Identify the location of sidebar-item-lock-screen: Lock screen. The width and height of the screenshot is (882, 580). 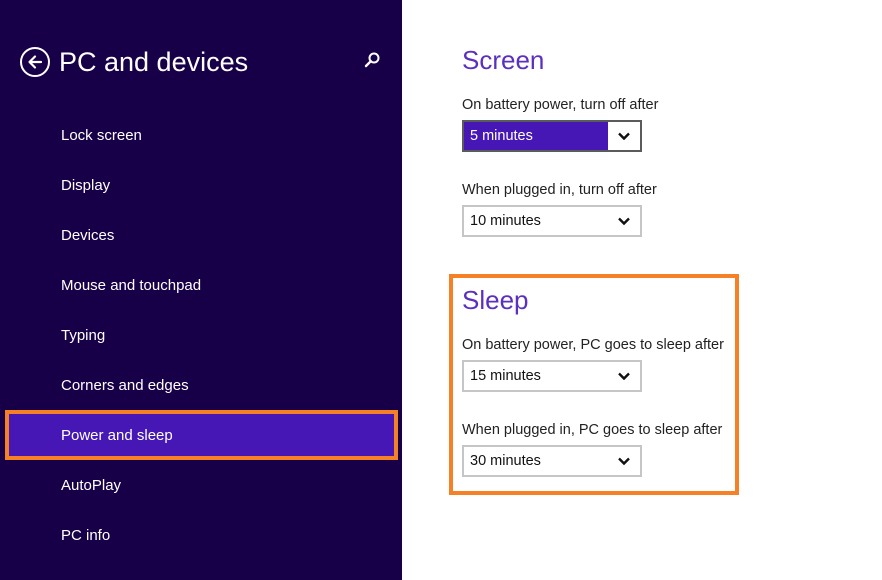
(201, 135).